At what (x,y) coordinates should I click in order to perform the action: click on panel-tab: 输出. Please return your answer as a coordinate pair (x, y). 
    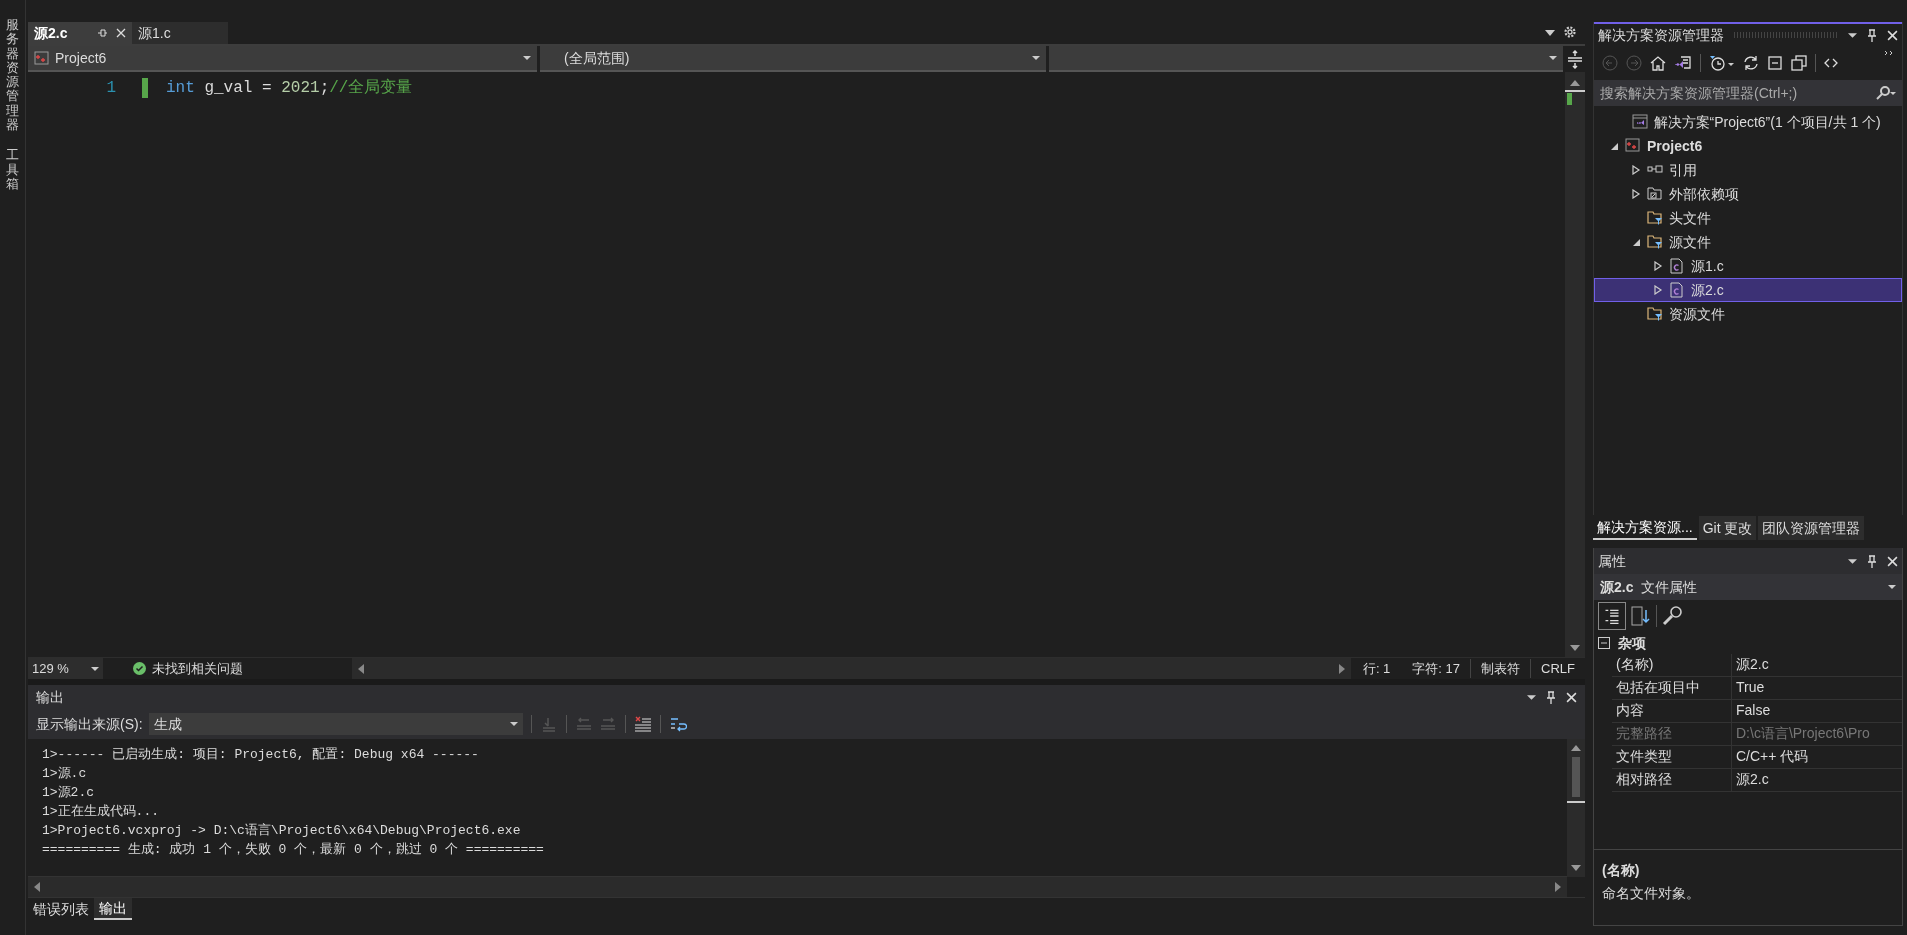
    Looking at the image, I should click on (113, 909).